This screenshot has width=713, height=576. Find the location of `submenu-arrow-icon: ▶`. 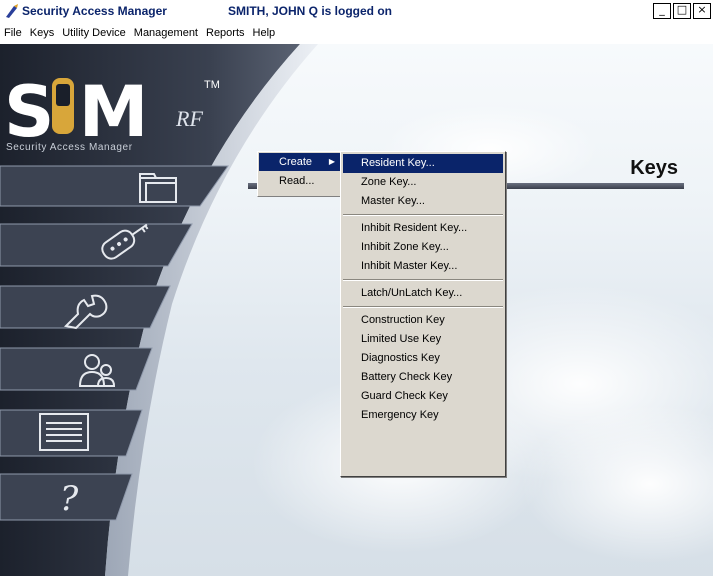

submenu-arrow-icon: ▶ is located at coordinates (331, 161).